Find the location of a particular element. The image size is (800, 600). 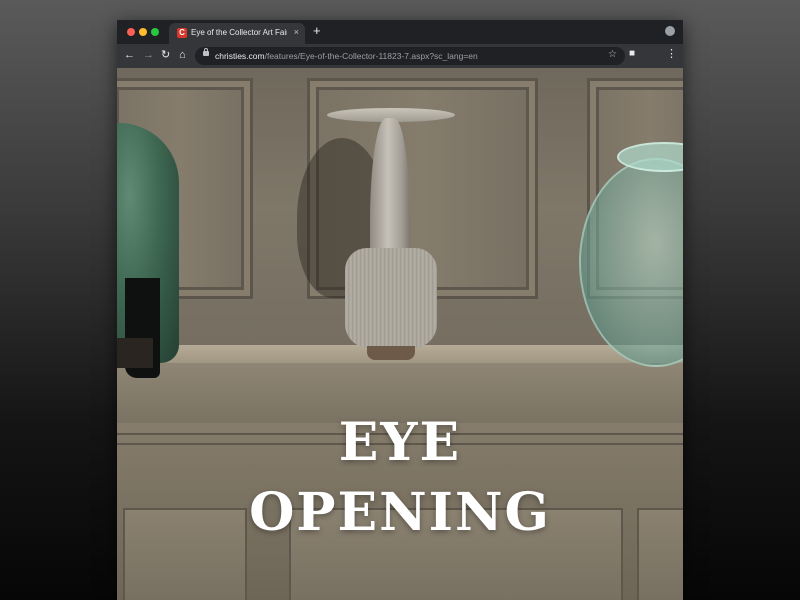

back-arrow-icon: ← is located at coordinates (129, 55).